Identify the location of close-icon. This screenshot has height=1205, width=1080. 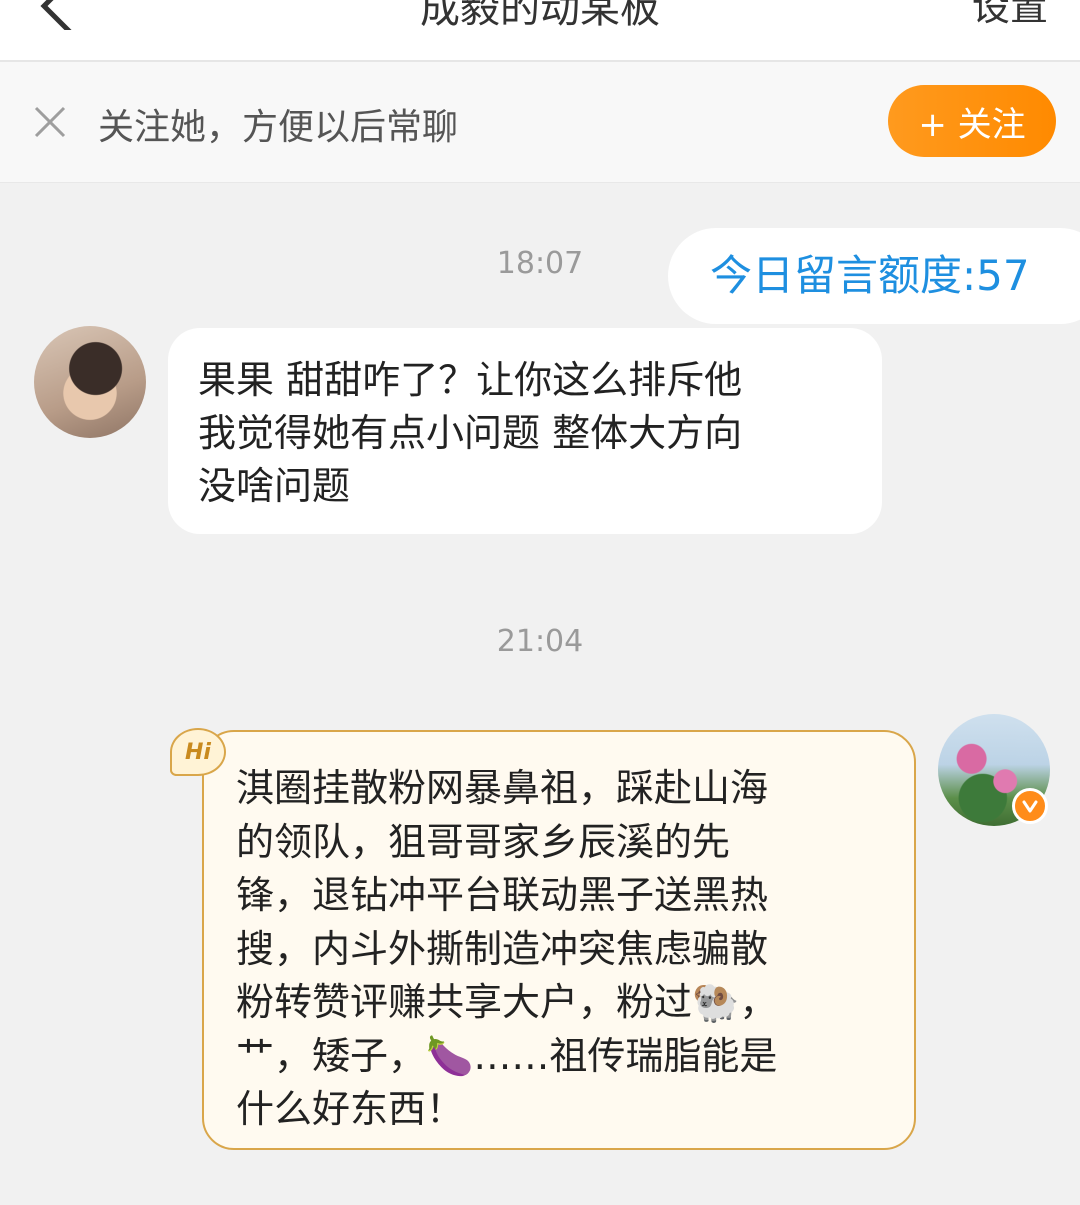
(50, 122).